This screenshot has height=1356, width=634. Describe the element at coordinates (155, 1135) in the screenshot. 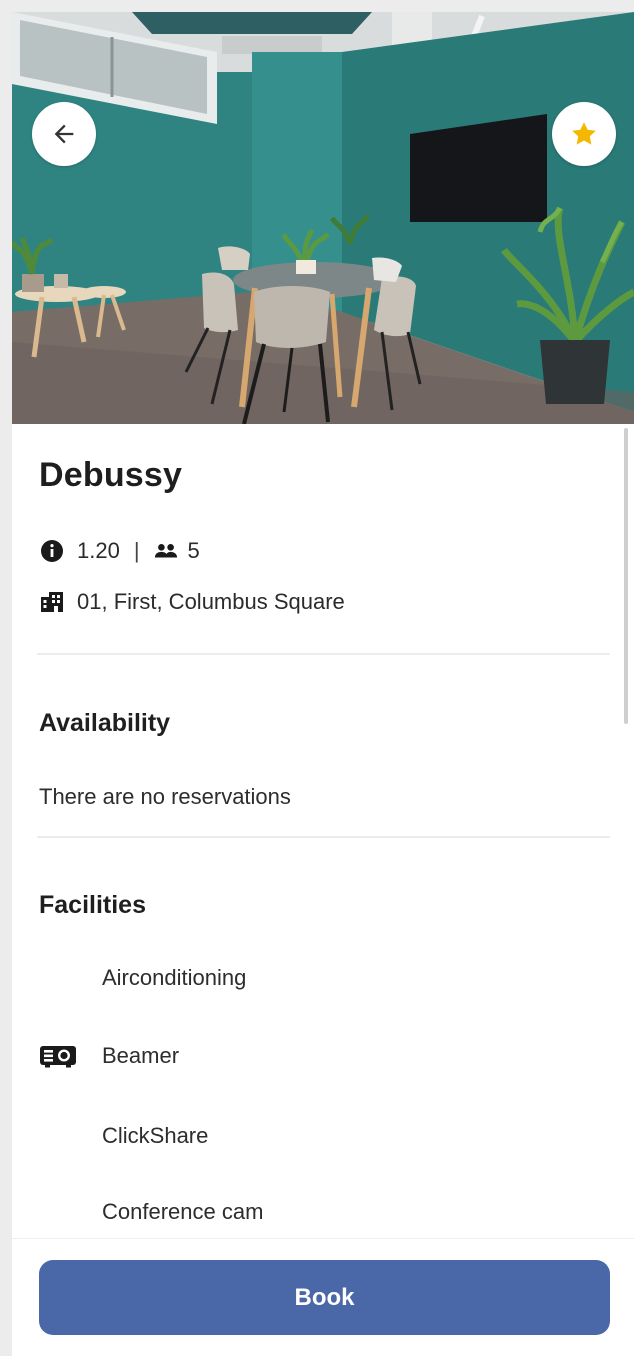

I see `facility-label: ClickShare` at that location.